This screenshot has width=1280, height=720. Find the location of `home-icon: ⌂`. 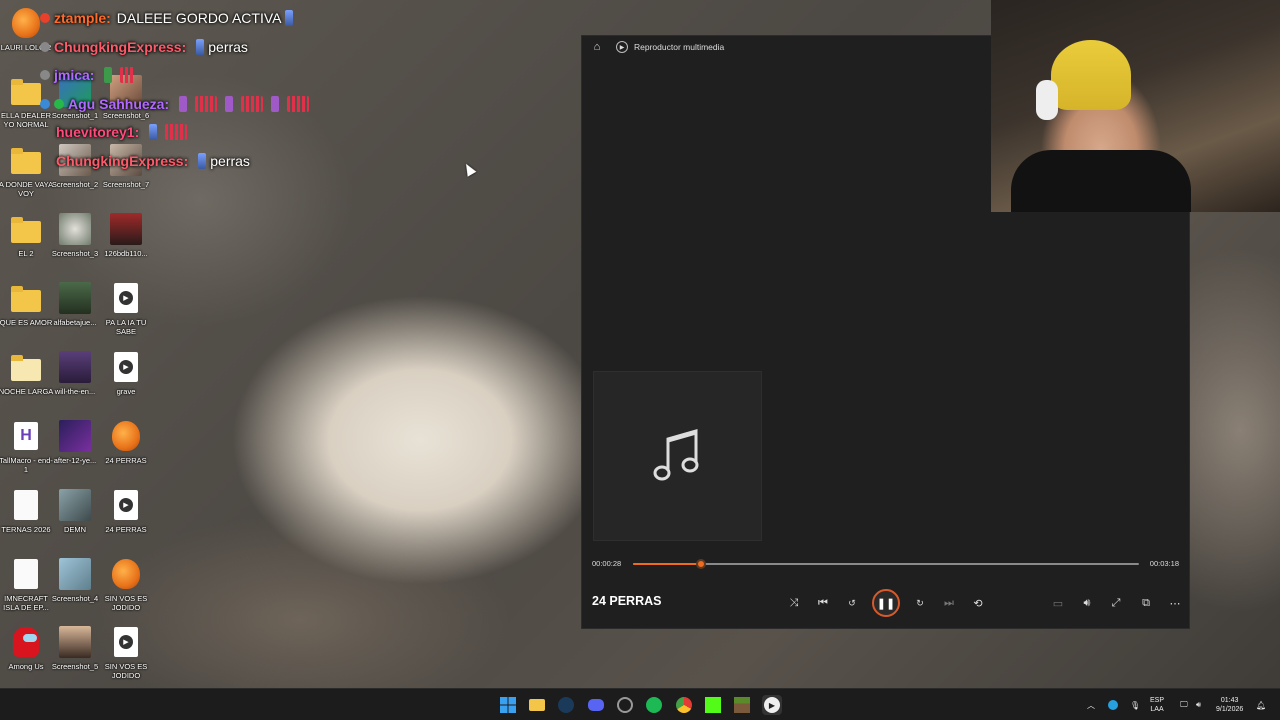

home-icon: ⌂ is located at coordinates (597, 47).